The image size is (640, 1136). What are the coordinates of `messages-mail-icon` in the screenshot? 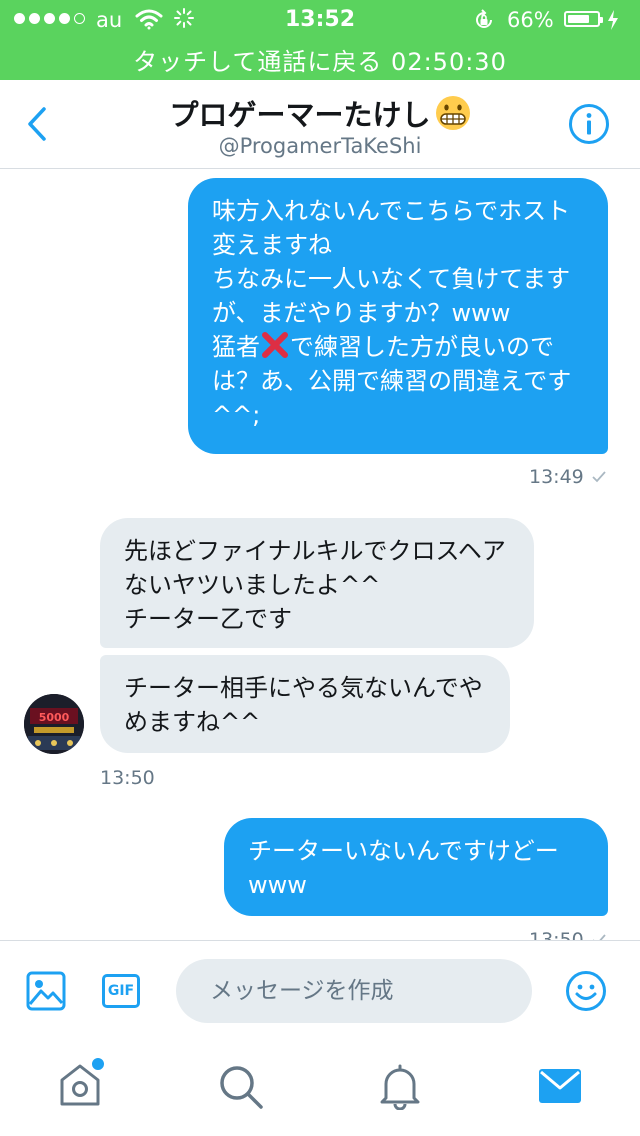 It's located at (560, 1086).